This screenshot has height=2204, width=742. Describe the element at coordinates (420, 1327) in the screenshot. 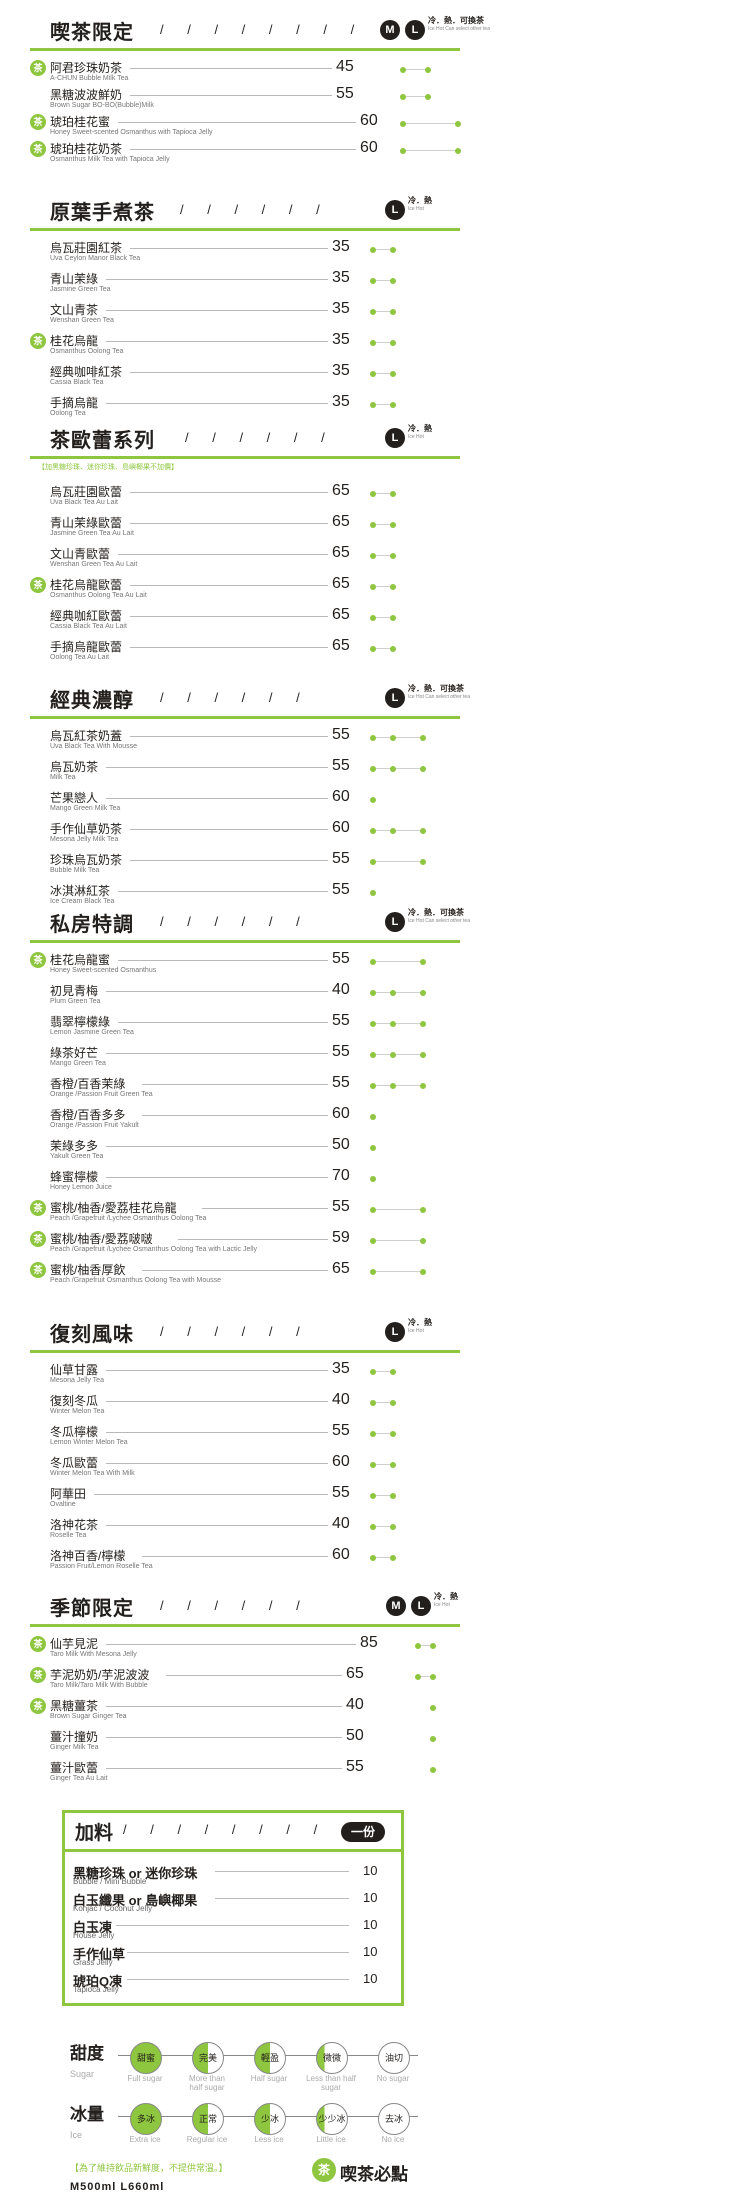

I see `temperature-legend: 冷．熱 Ice Hot` at that location.